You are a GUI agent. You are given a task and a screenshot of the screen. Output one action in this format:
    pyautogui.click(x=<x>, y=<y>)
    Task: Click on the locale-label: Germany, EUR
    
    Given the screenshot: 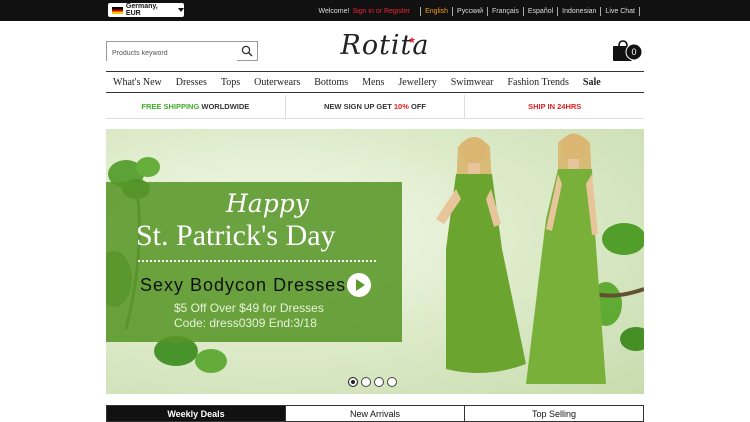 What is the action you would take?
    pyautogui.click(x=141, y=10)
    